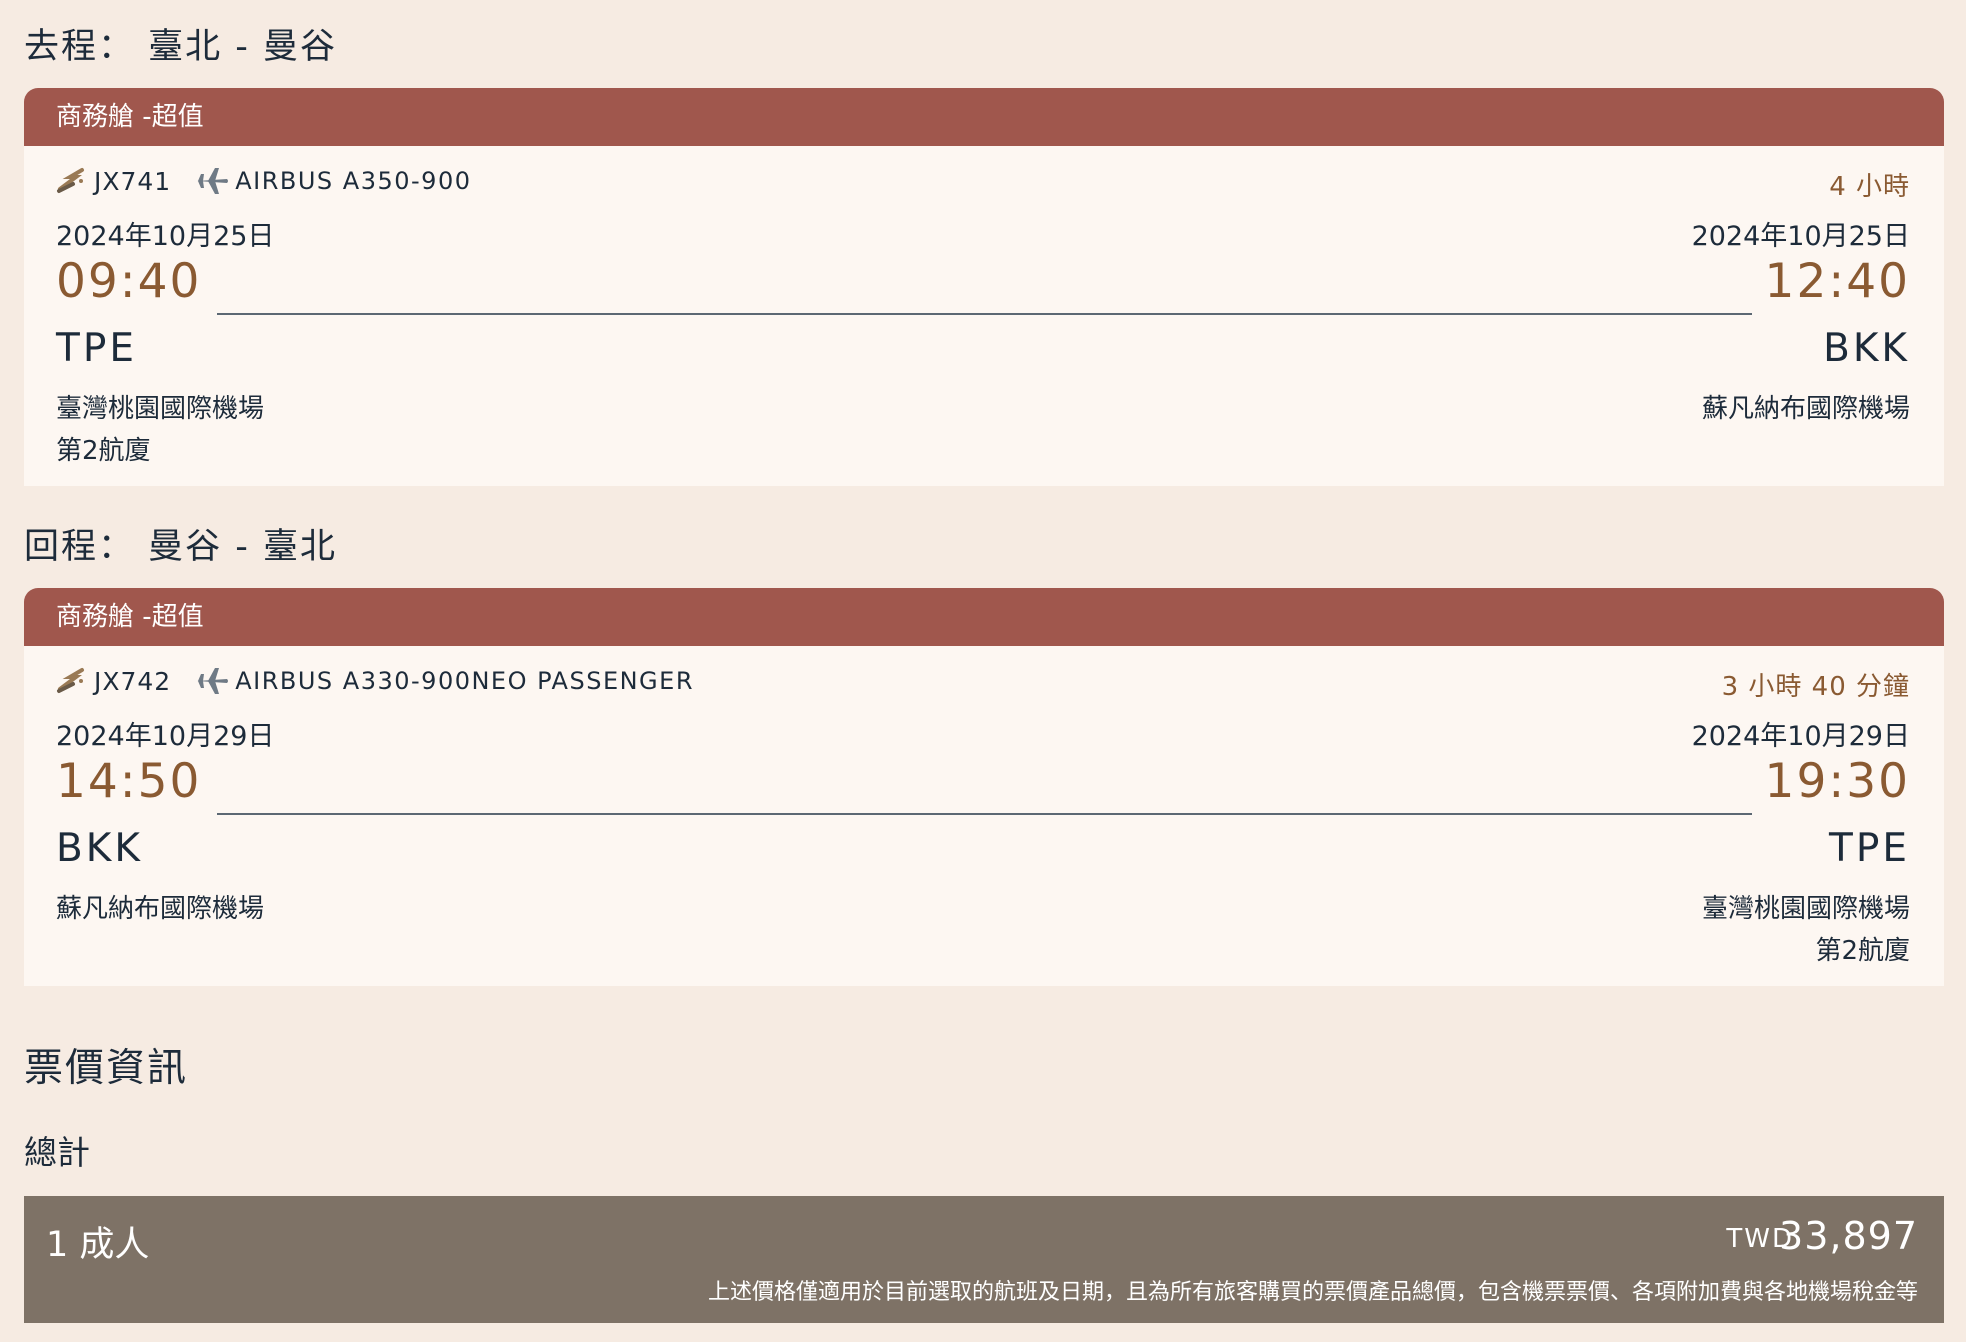 This screenshot has width=1966, height=1342. I want to click on outbound-cabin-class: 商務艙 -超值, so click(984, 117).